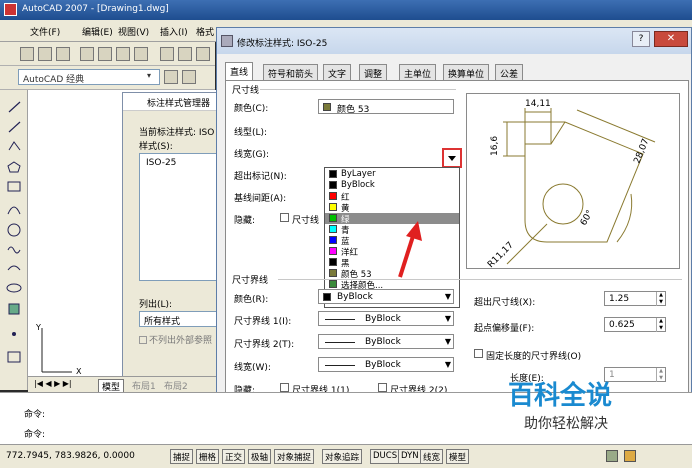 The height and width of the screenshot is (468, 692). What do you see at coordinates (141, 54) in the screenshot?
I see `3d-dwf-icon` at bounding box center [141, 54].